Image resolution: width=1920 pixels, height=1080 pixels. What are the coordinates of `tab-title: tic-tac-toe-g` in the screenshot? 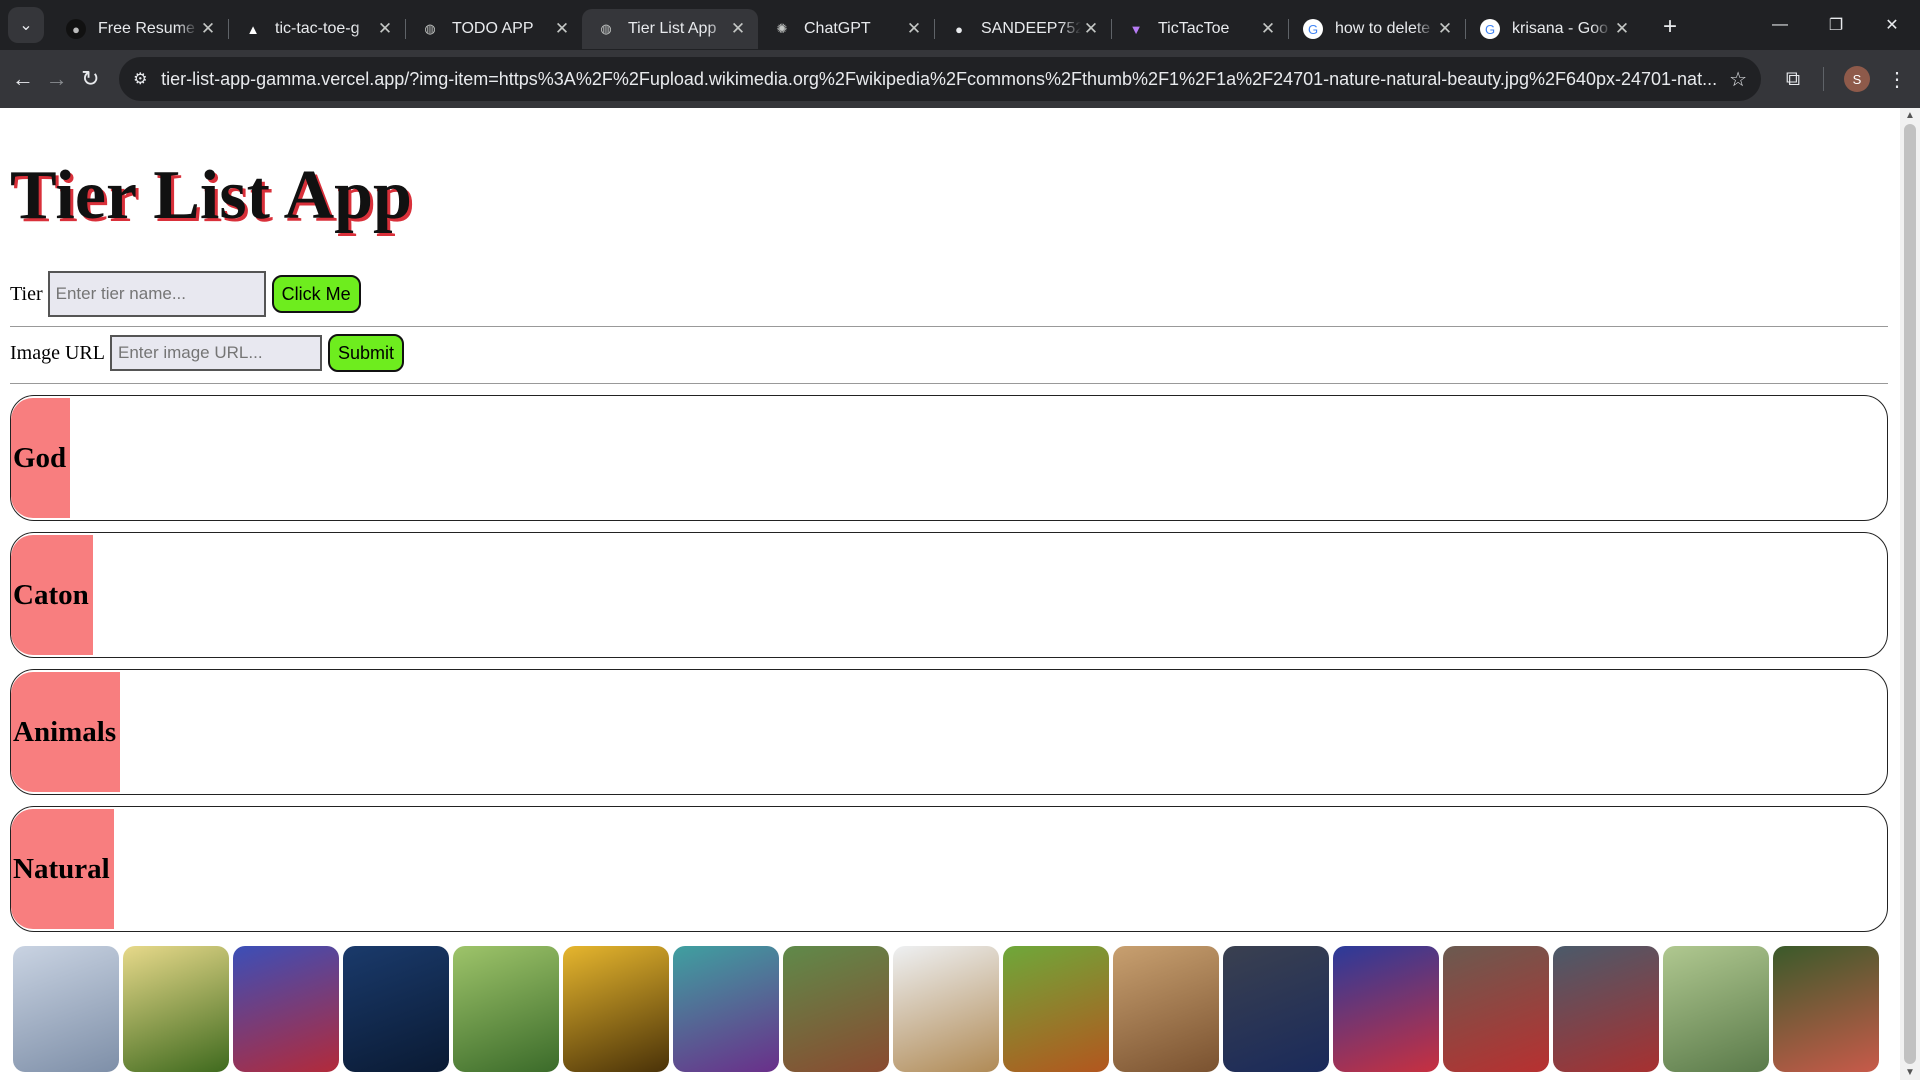 It's located at (317, 28).